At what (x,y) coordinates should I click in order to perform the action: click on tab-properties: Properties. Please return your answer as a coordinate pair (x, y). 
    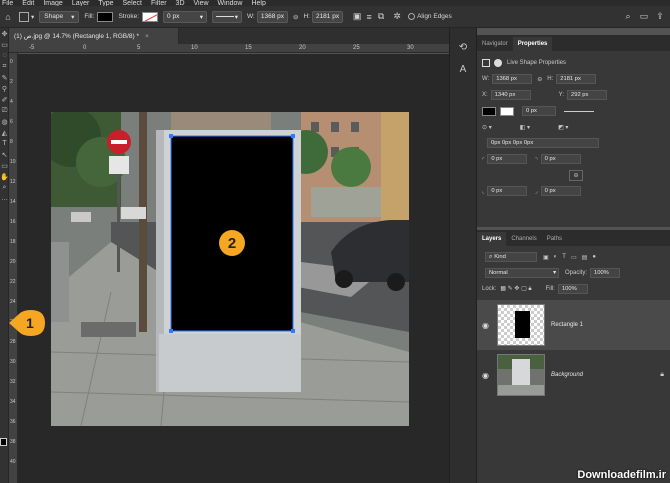
    Looking at the image, I should click on (532, 44).